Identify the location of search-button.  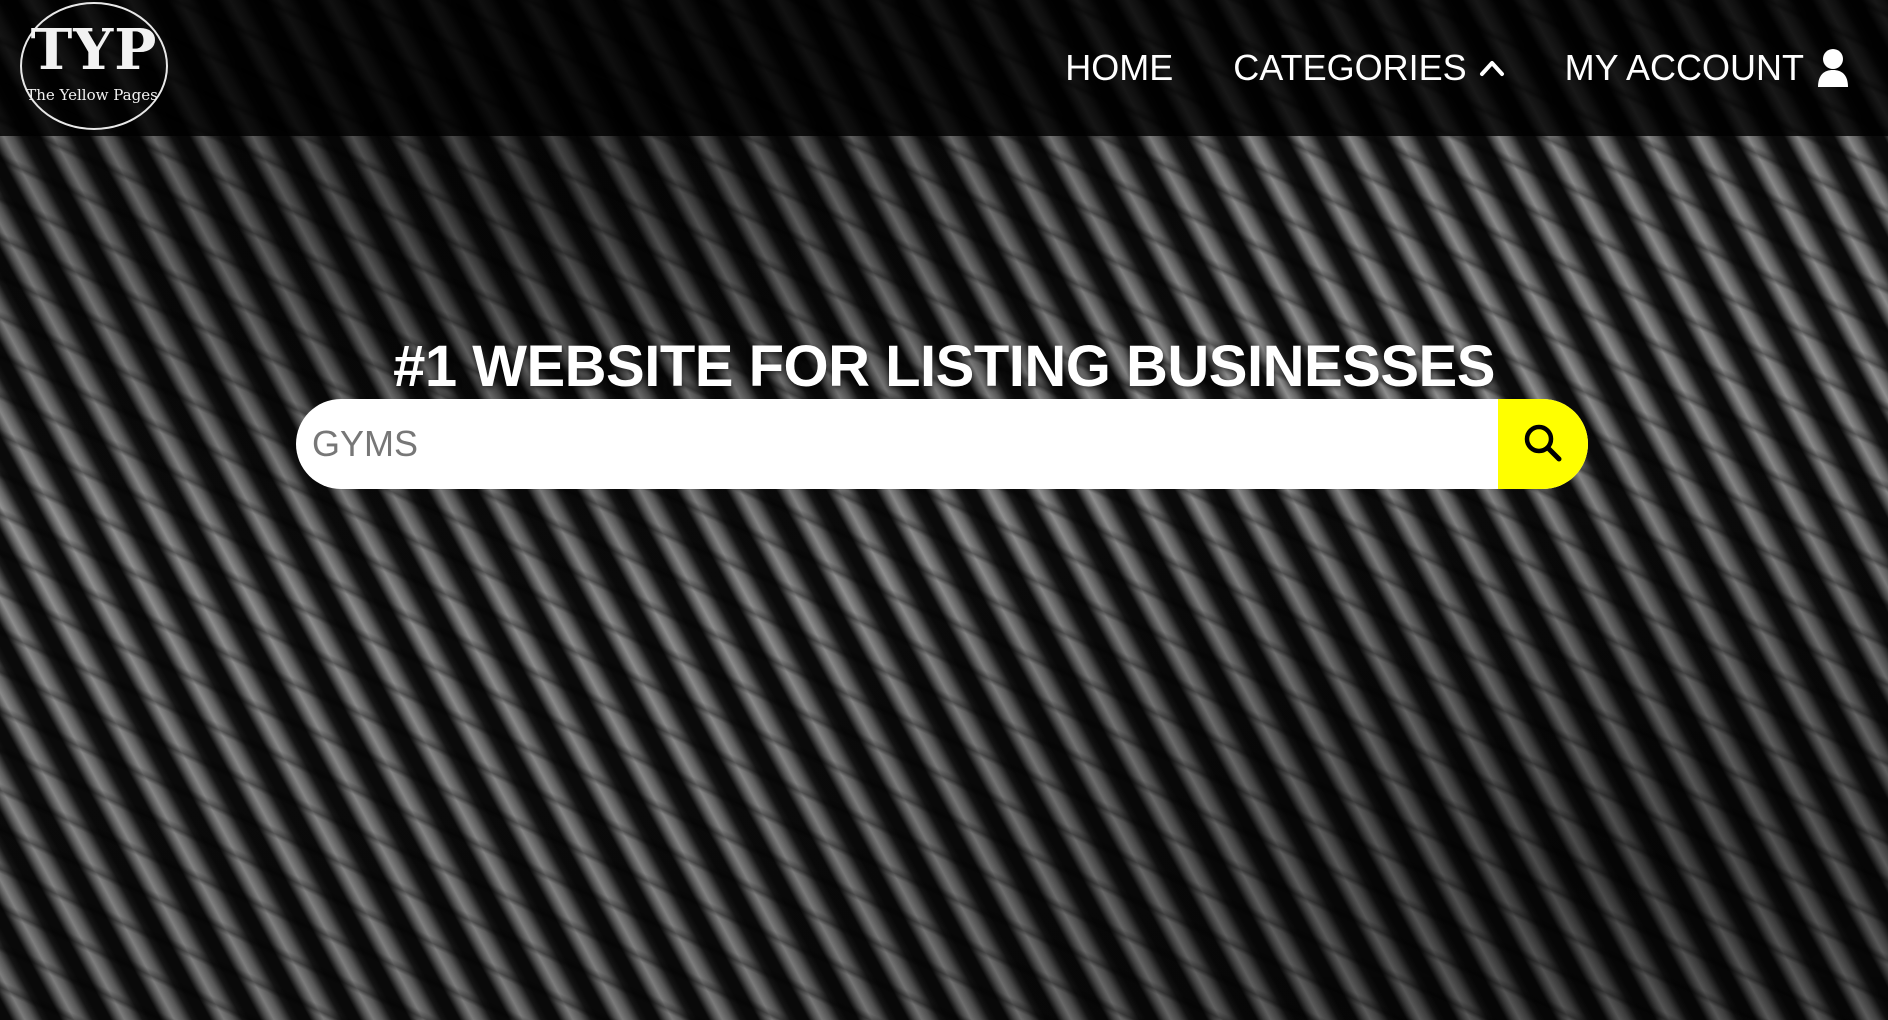
(1543, 444).